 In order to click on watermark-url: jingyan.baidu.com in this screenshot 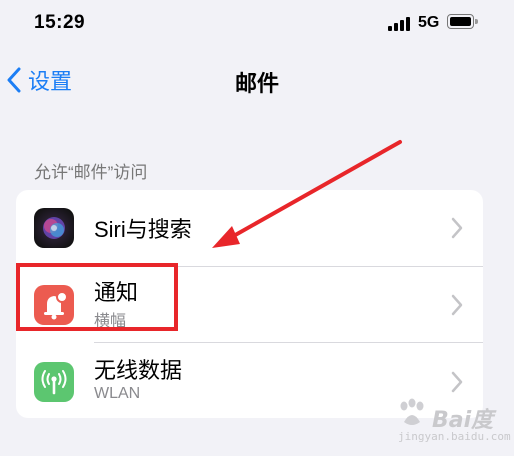, I will do `click(454, 436)`.